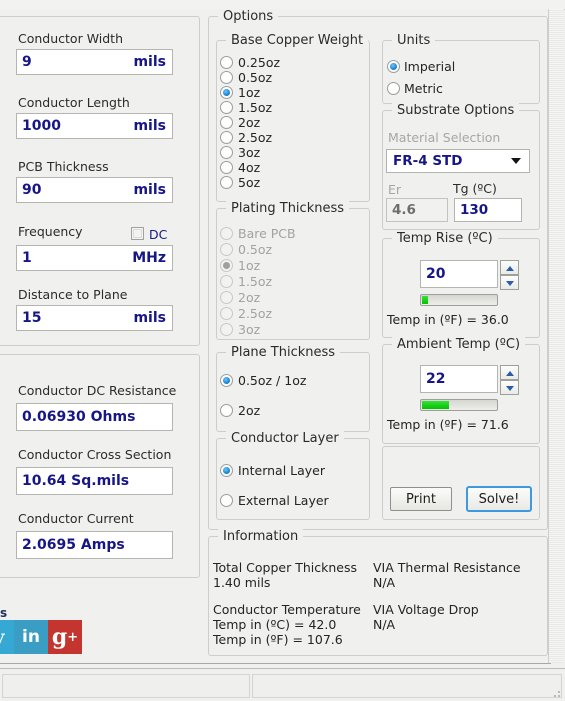 The width and height of the screenshot is (565, 701). What do you see at coordinates (32, 318) in the screenshot?
I see `distance-to-plane-value: 15` at bounding box center [32, 318].